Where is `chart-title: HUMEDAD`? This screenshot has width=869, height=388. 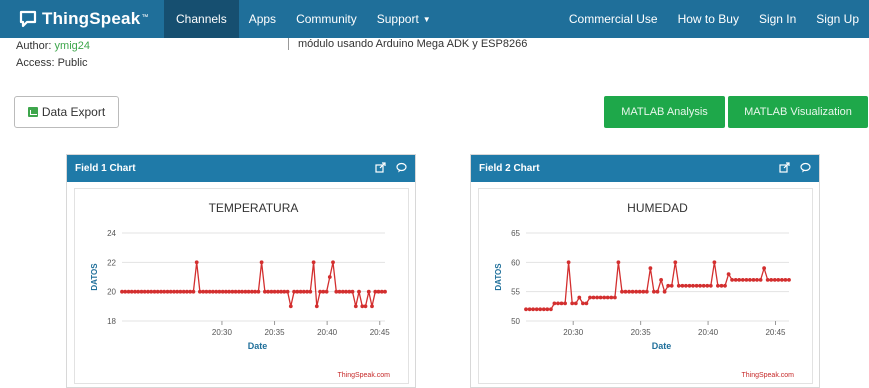
chart-title: HUMEDAD is located at coordinates (657, 208).